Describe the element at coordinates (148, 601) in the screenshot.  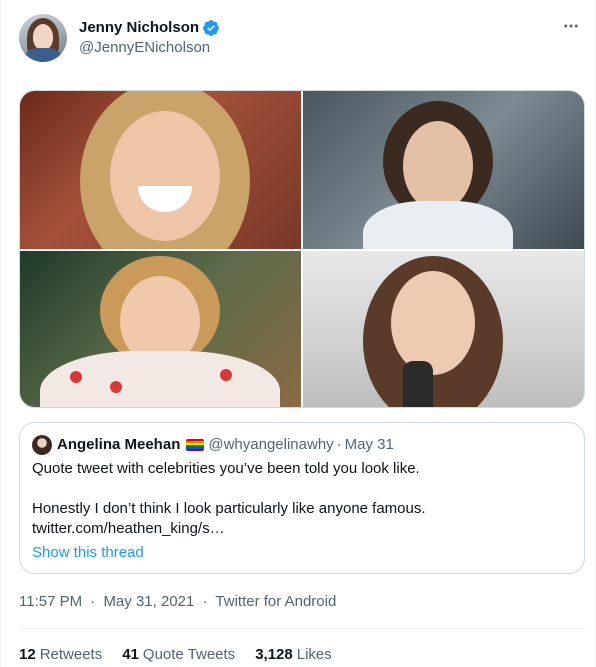
I see `tweet-date: May 31, 2021` at that location.